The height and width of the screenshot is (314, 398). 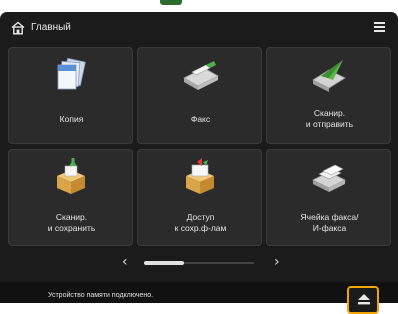 What do you see at coordinates (18, 28) in the screenshot?
I see `home-icon` at bounding box center [18, 28].